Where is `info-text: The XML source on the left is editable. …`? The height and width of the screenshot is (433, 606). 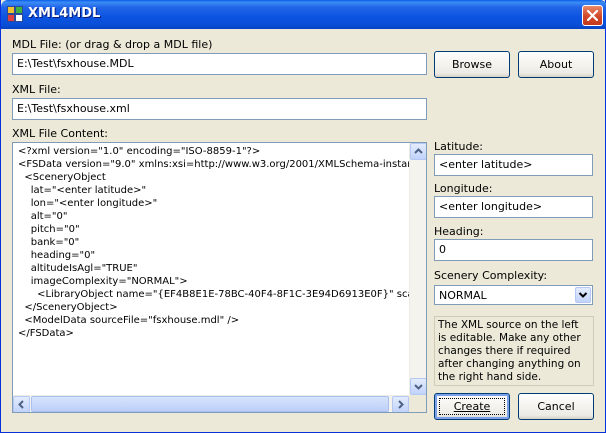 info-text: The XML source on the left is editable. … is located at coordinates (514, 351).